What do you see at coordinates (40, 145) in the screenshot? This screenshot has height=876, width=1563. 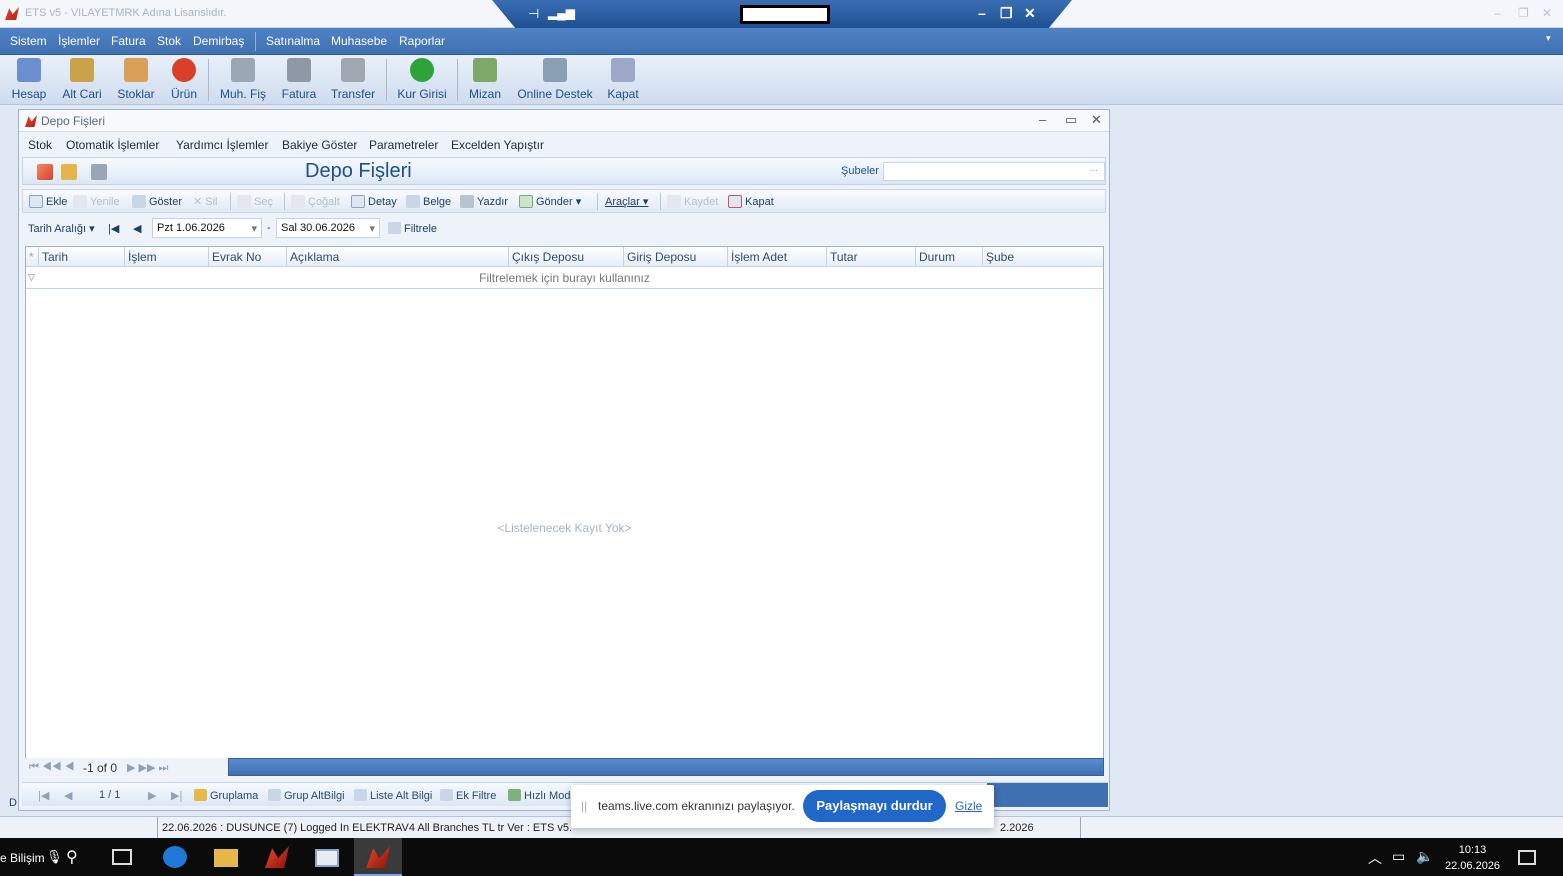 I see `wmenu-stok: Stok` at bounding box center [40, 145].